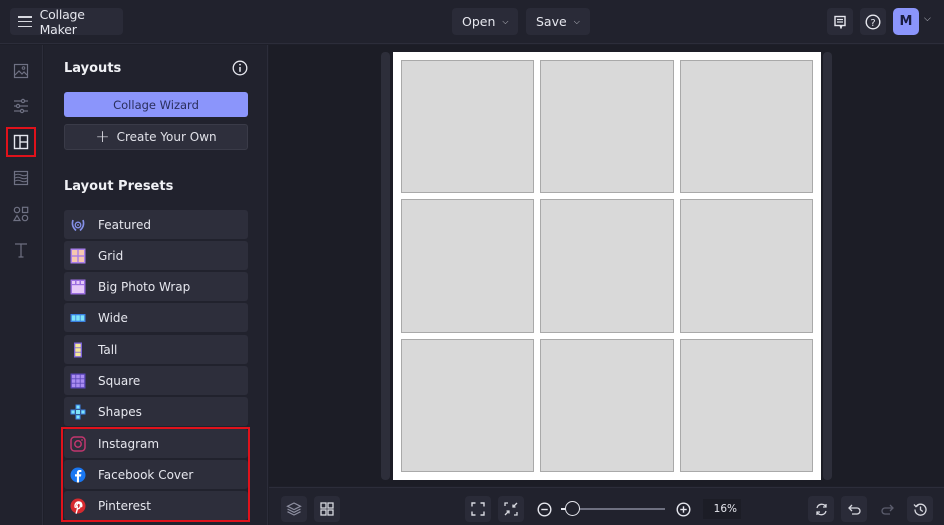 This screenshot has height=525, width=944. Describe the element at coordinates (78, 225) in the screenshot. I see `laurel-icon` at that location.